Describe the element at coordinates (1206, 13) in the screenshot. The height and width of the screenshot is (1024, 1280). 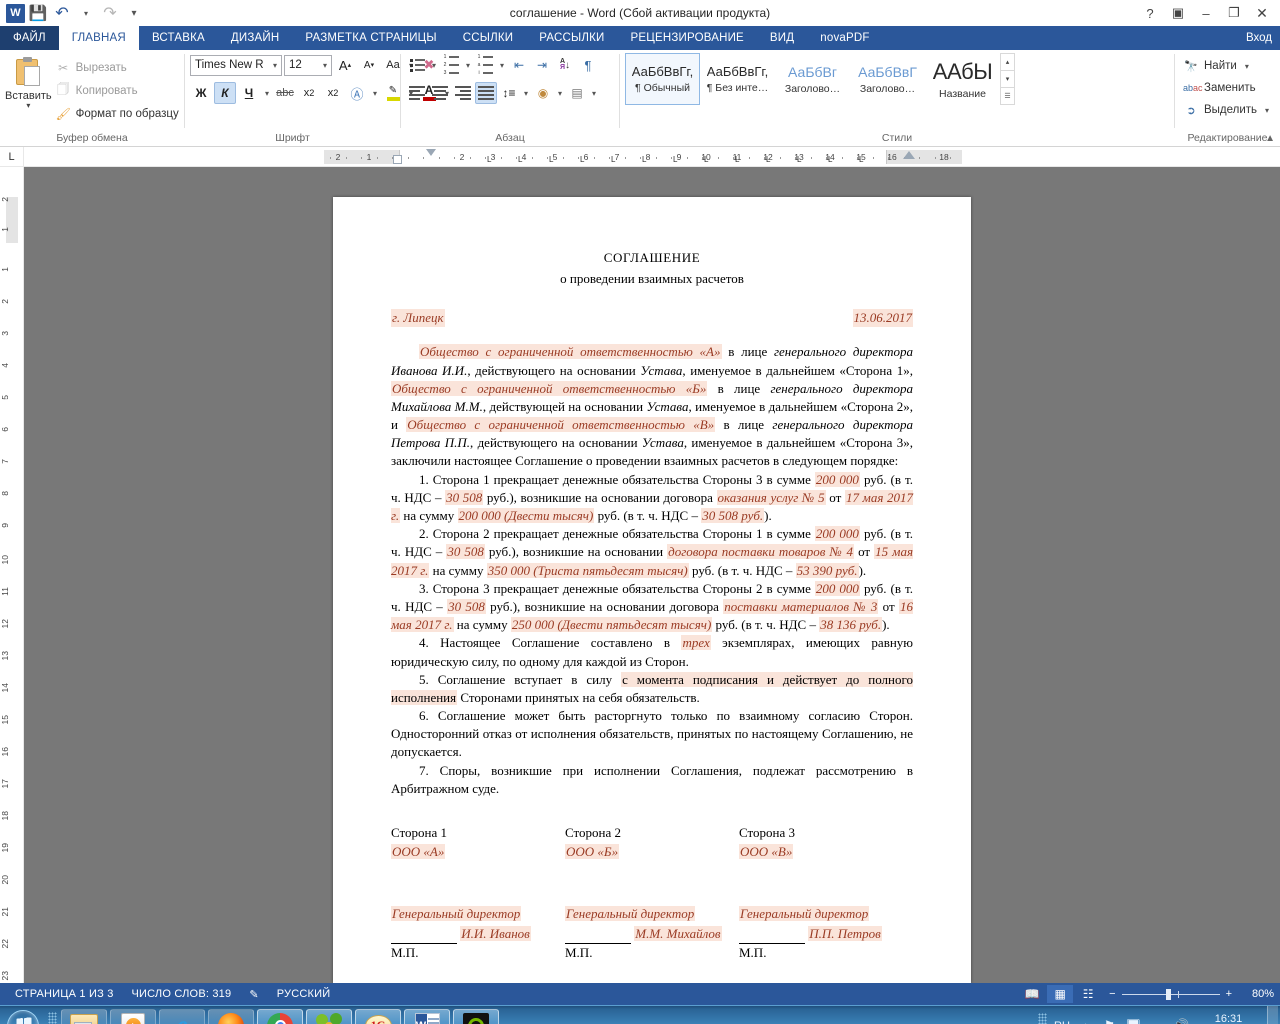
I see `minimize-icon: –` at that location.